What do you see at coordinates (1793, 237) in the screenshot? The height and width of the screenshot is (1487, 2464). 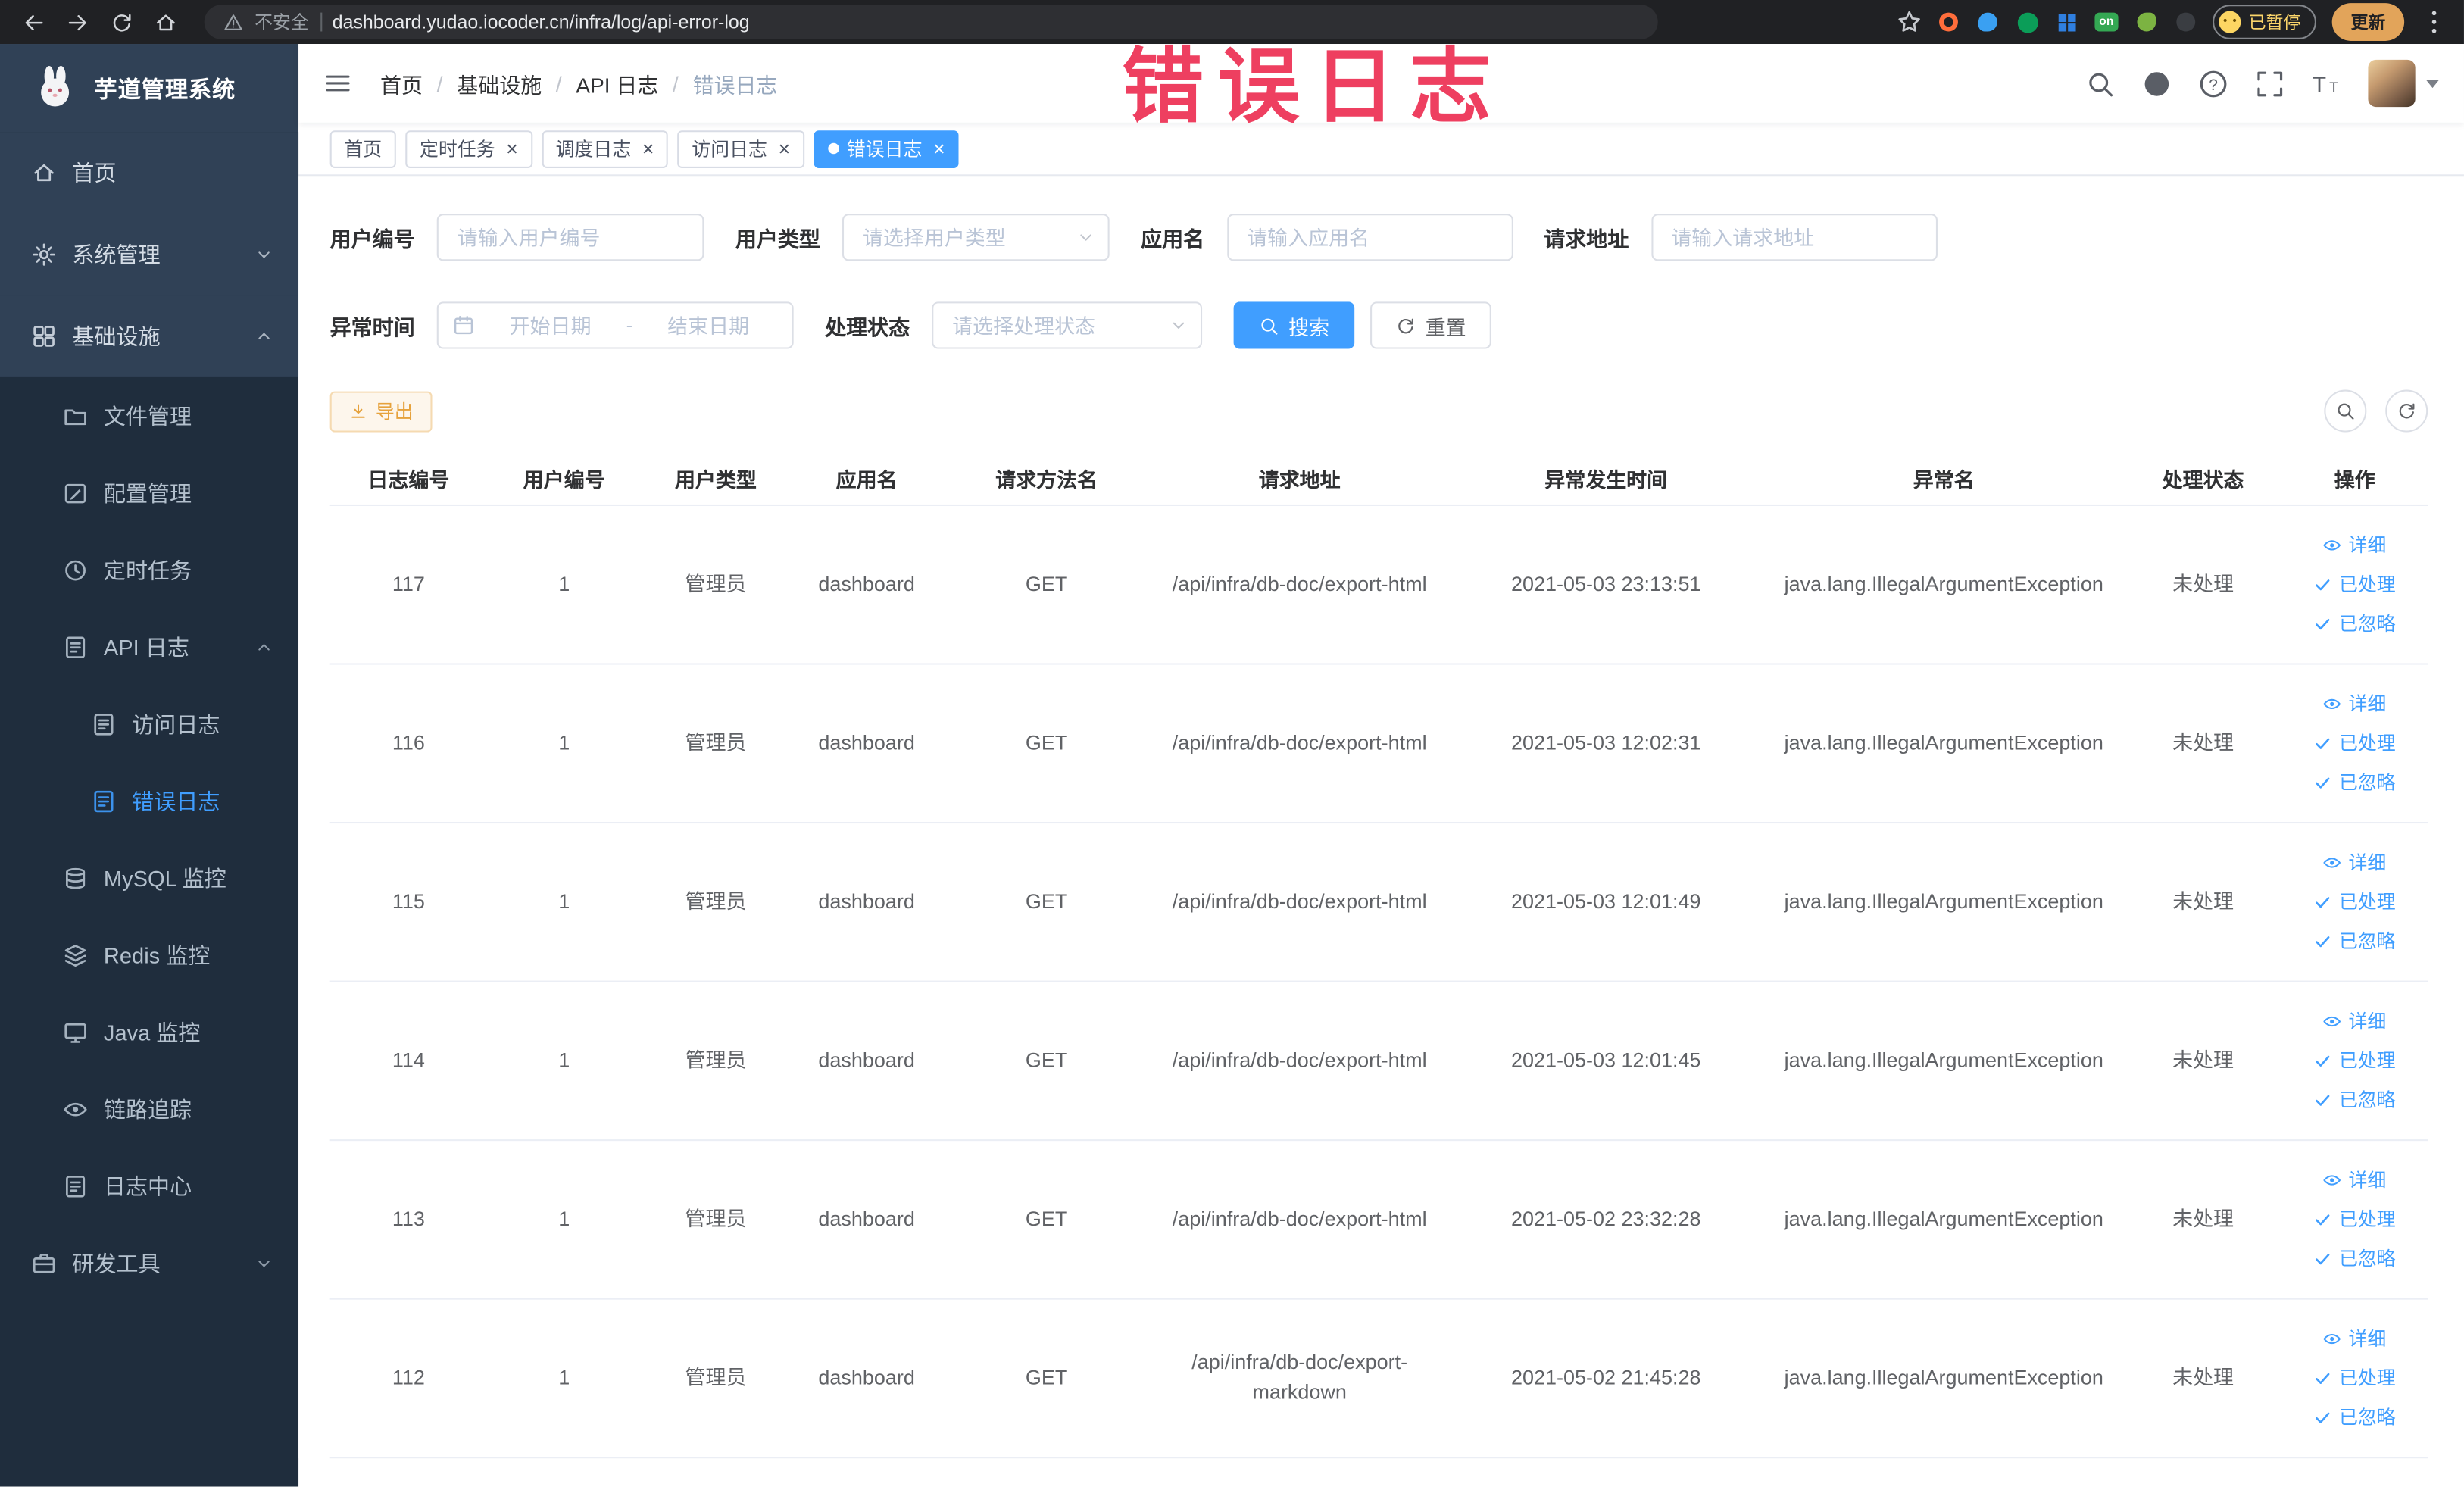 I see `request-url-input` at bounding box center [1793, 237].